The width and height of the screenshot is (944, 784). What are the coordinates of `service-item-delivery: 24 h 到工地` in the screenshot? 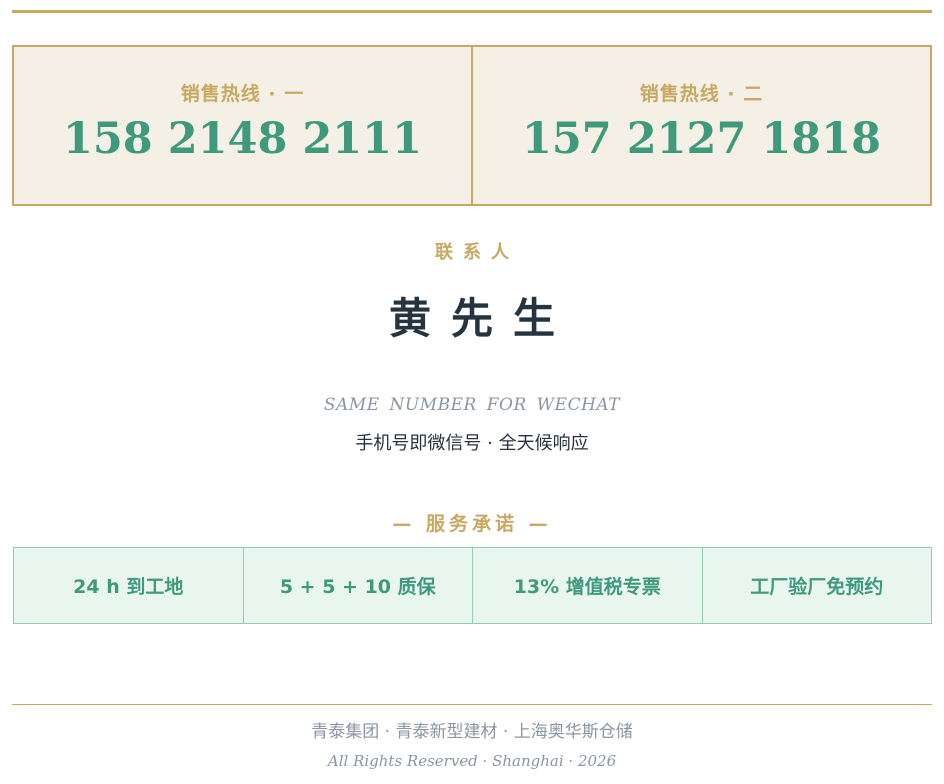 It's located at (128, 587).